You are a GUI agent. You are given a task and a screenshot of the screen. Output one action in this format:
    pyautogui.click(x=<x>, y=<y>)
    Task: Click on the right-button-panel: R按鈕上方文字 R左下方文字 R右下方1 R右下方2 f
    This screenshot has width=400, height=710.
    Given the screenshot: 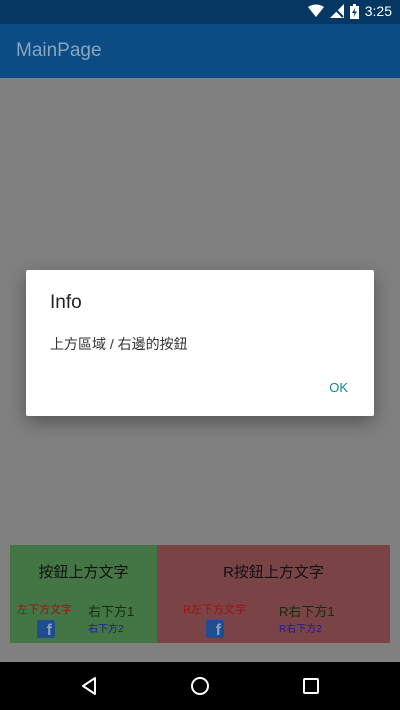 What is the action you would take?
    pyautogui.click(x=273, y=594)
    